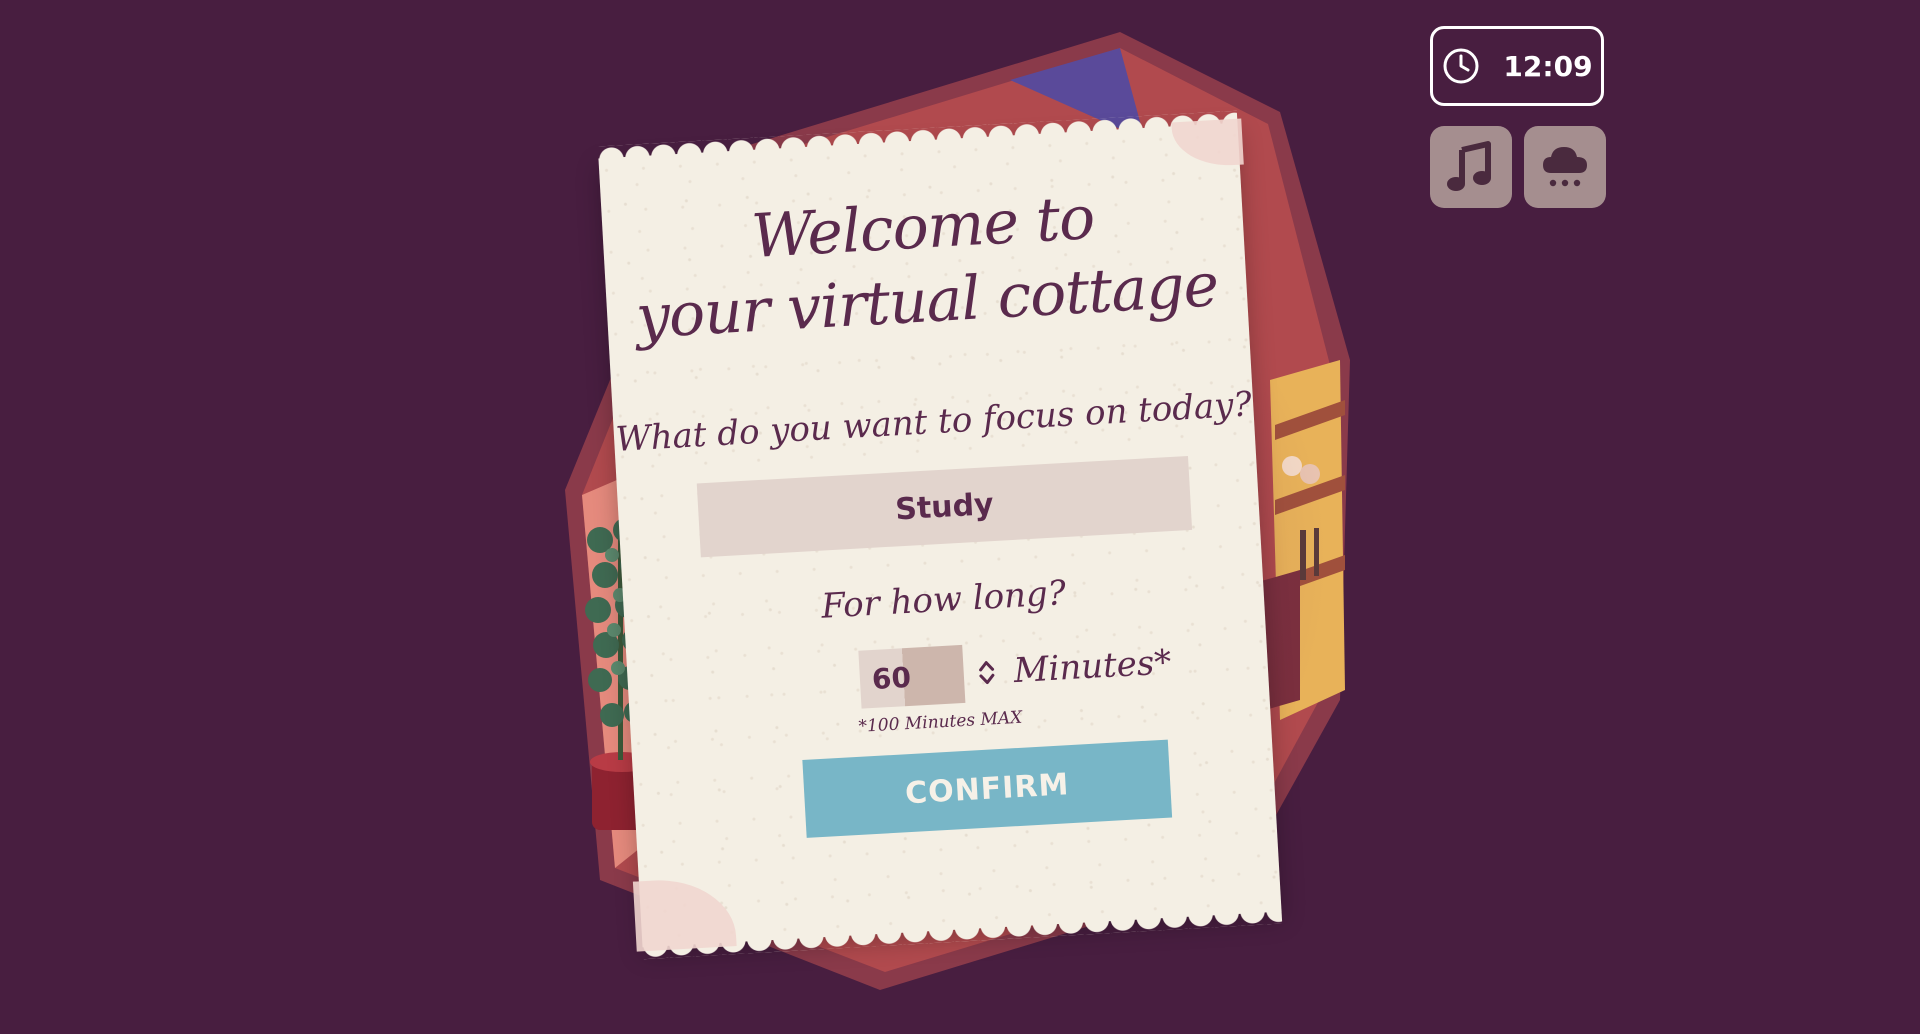 The image size is (1920, 1034). Describe the element at coordinates (987, 788) in the screenshot. I see `confirm-button: CONFIRM` at that location.